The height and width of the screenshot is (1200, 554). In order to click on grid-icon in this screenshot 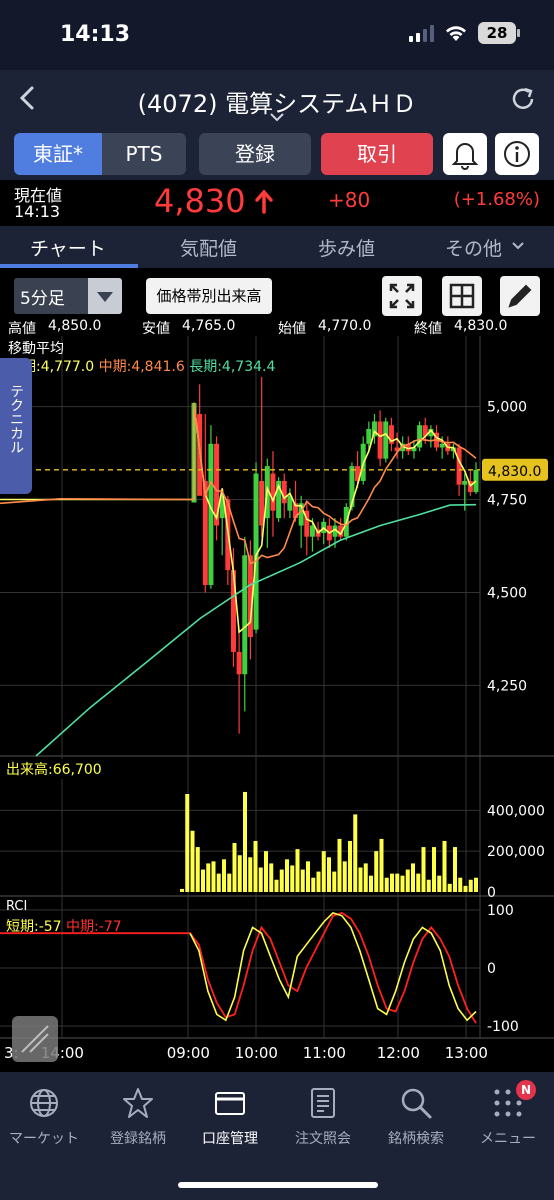, I will do `click(462, 296)`.